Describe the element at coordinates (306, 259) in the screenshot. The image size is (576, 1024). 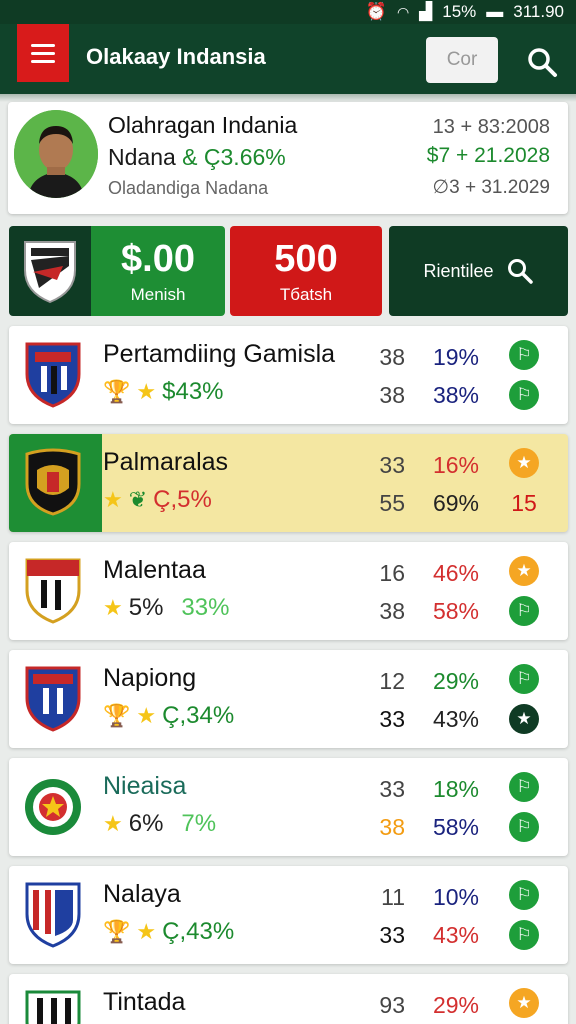
I see `matches-value: 500` at that location.